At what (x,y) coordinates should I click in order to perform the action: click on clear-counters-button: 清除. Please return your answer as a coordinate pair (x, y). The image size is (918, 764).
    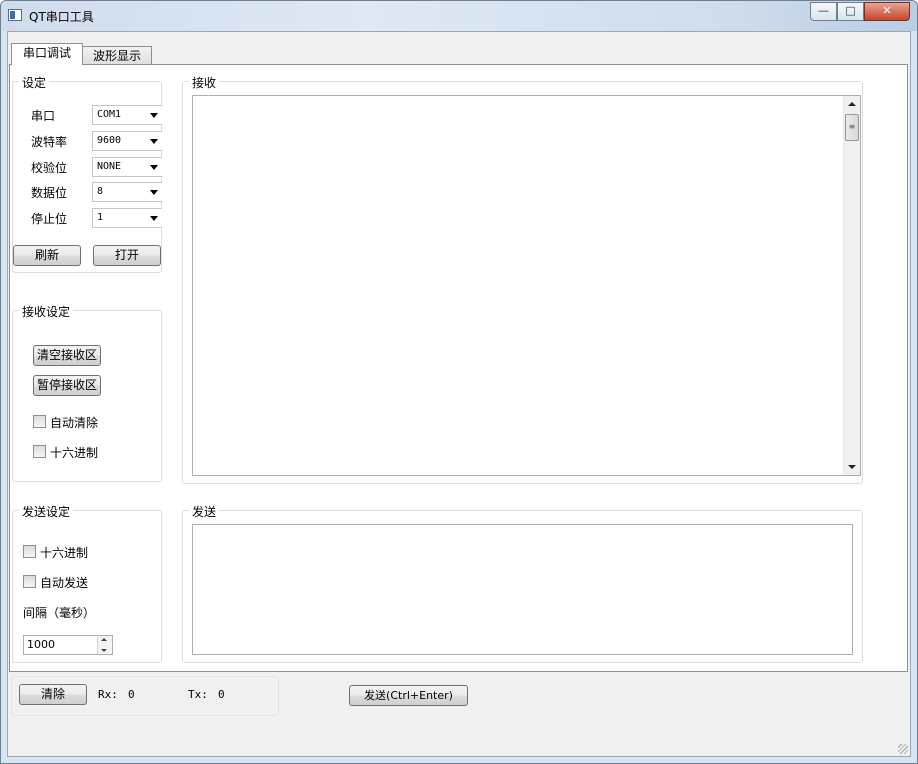
    Looking at the image, I should click on (53, 694).